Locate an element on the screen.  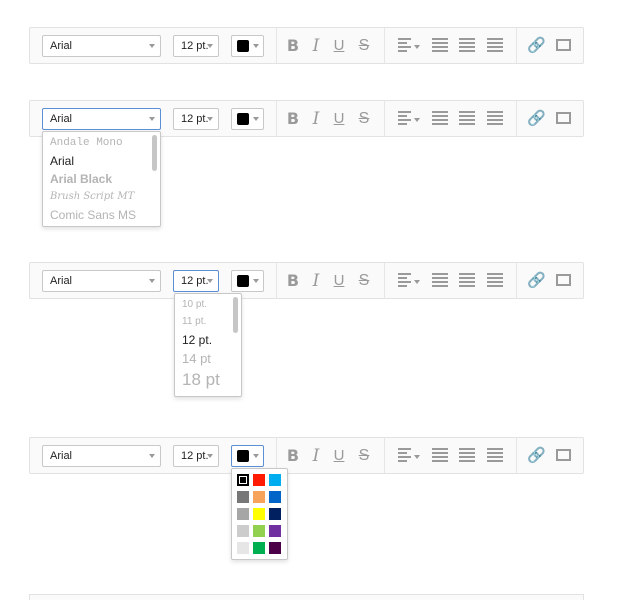
color-palette-dropdown is located at coordinates (259, 514).